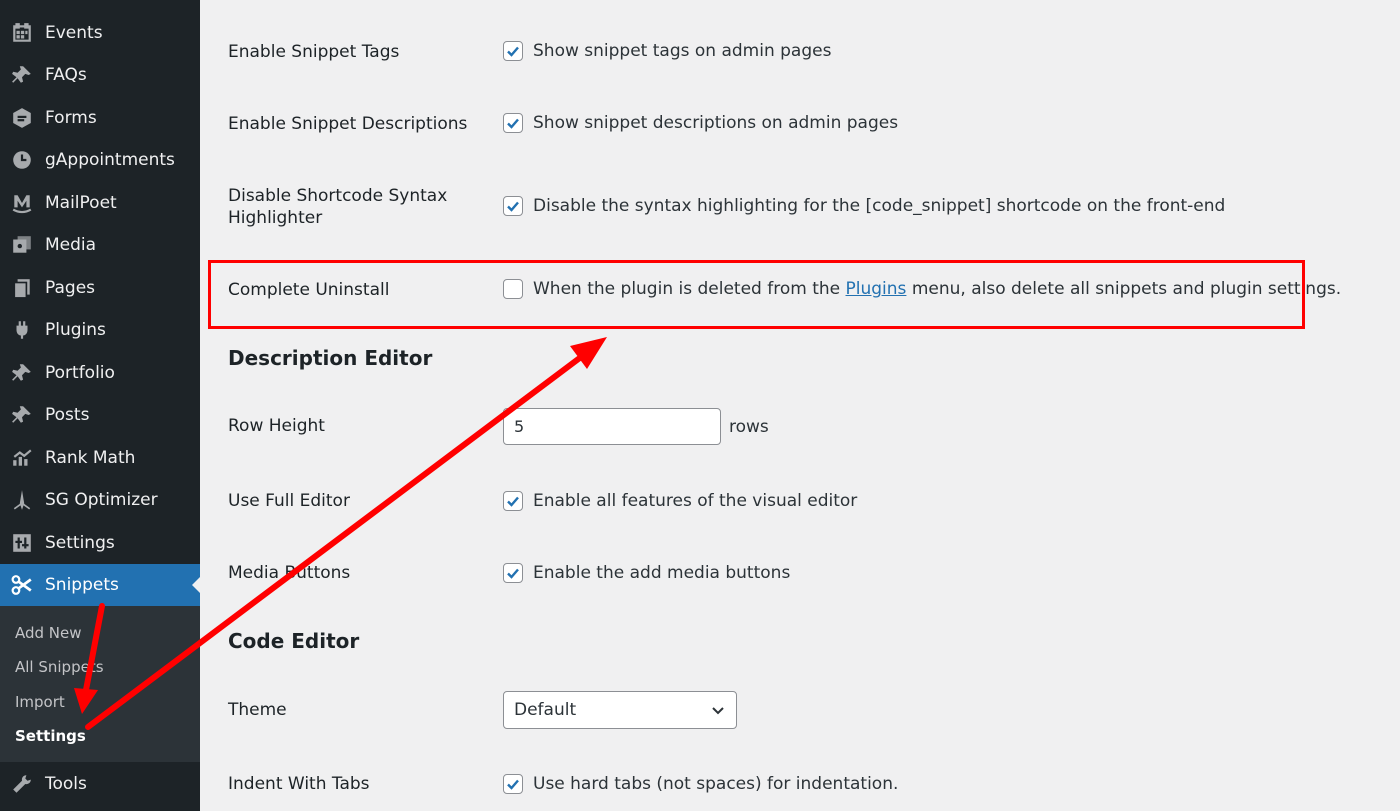 The width and height of the screenshot is (1400, 811). What do you see at coordinates (66, 784) in the screenshot?
I see `sidebar-item-label: Tools` at bounding box center [66, 784].